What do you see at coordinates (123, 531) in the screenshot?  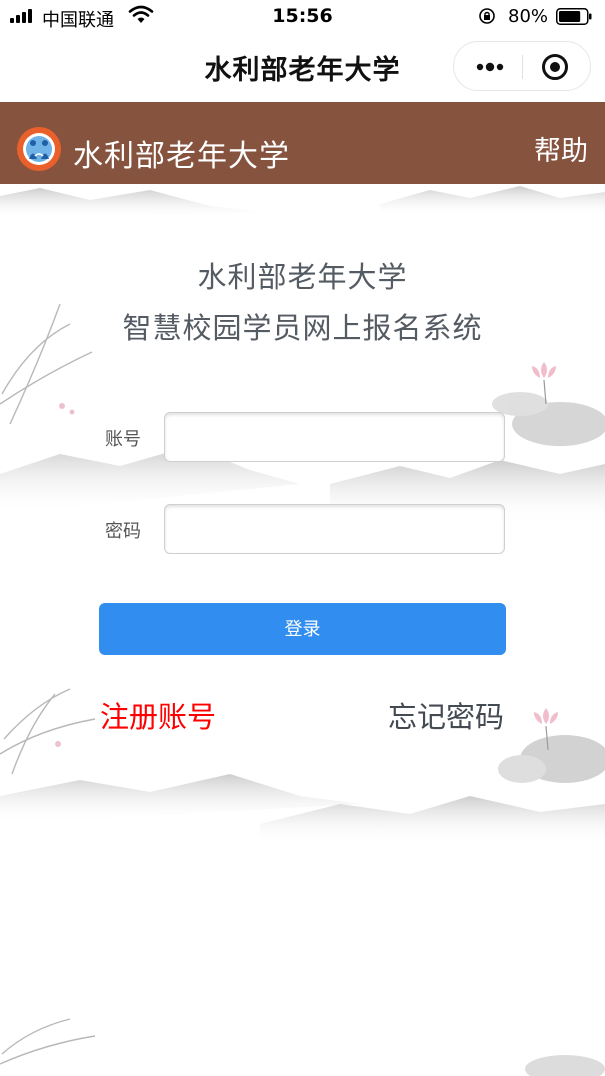 I see `password-label: 密码` at bounding box center [123, 531].